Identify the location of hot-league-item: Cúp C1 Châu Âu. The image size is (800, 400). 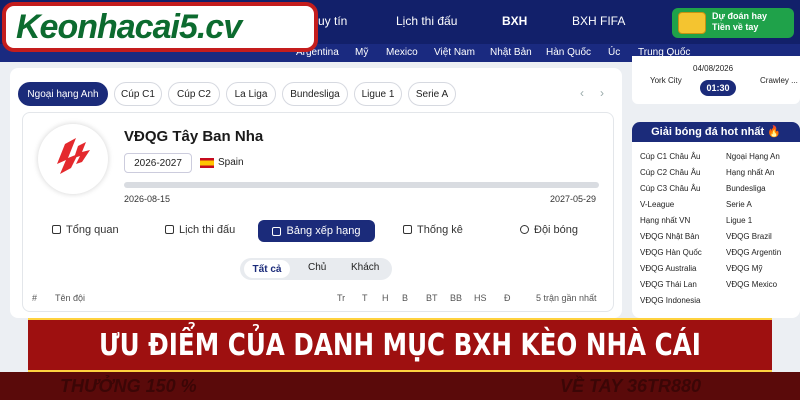
(670, 156).